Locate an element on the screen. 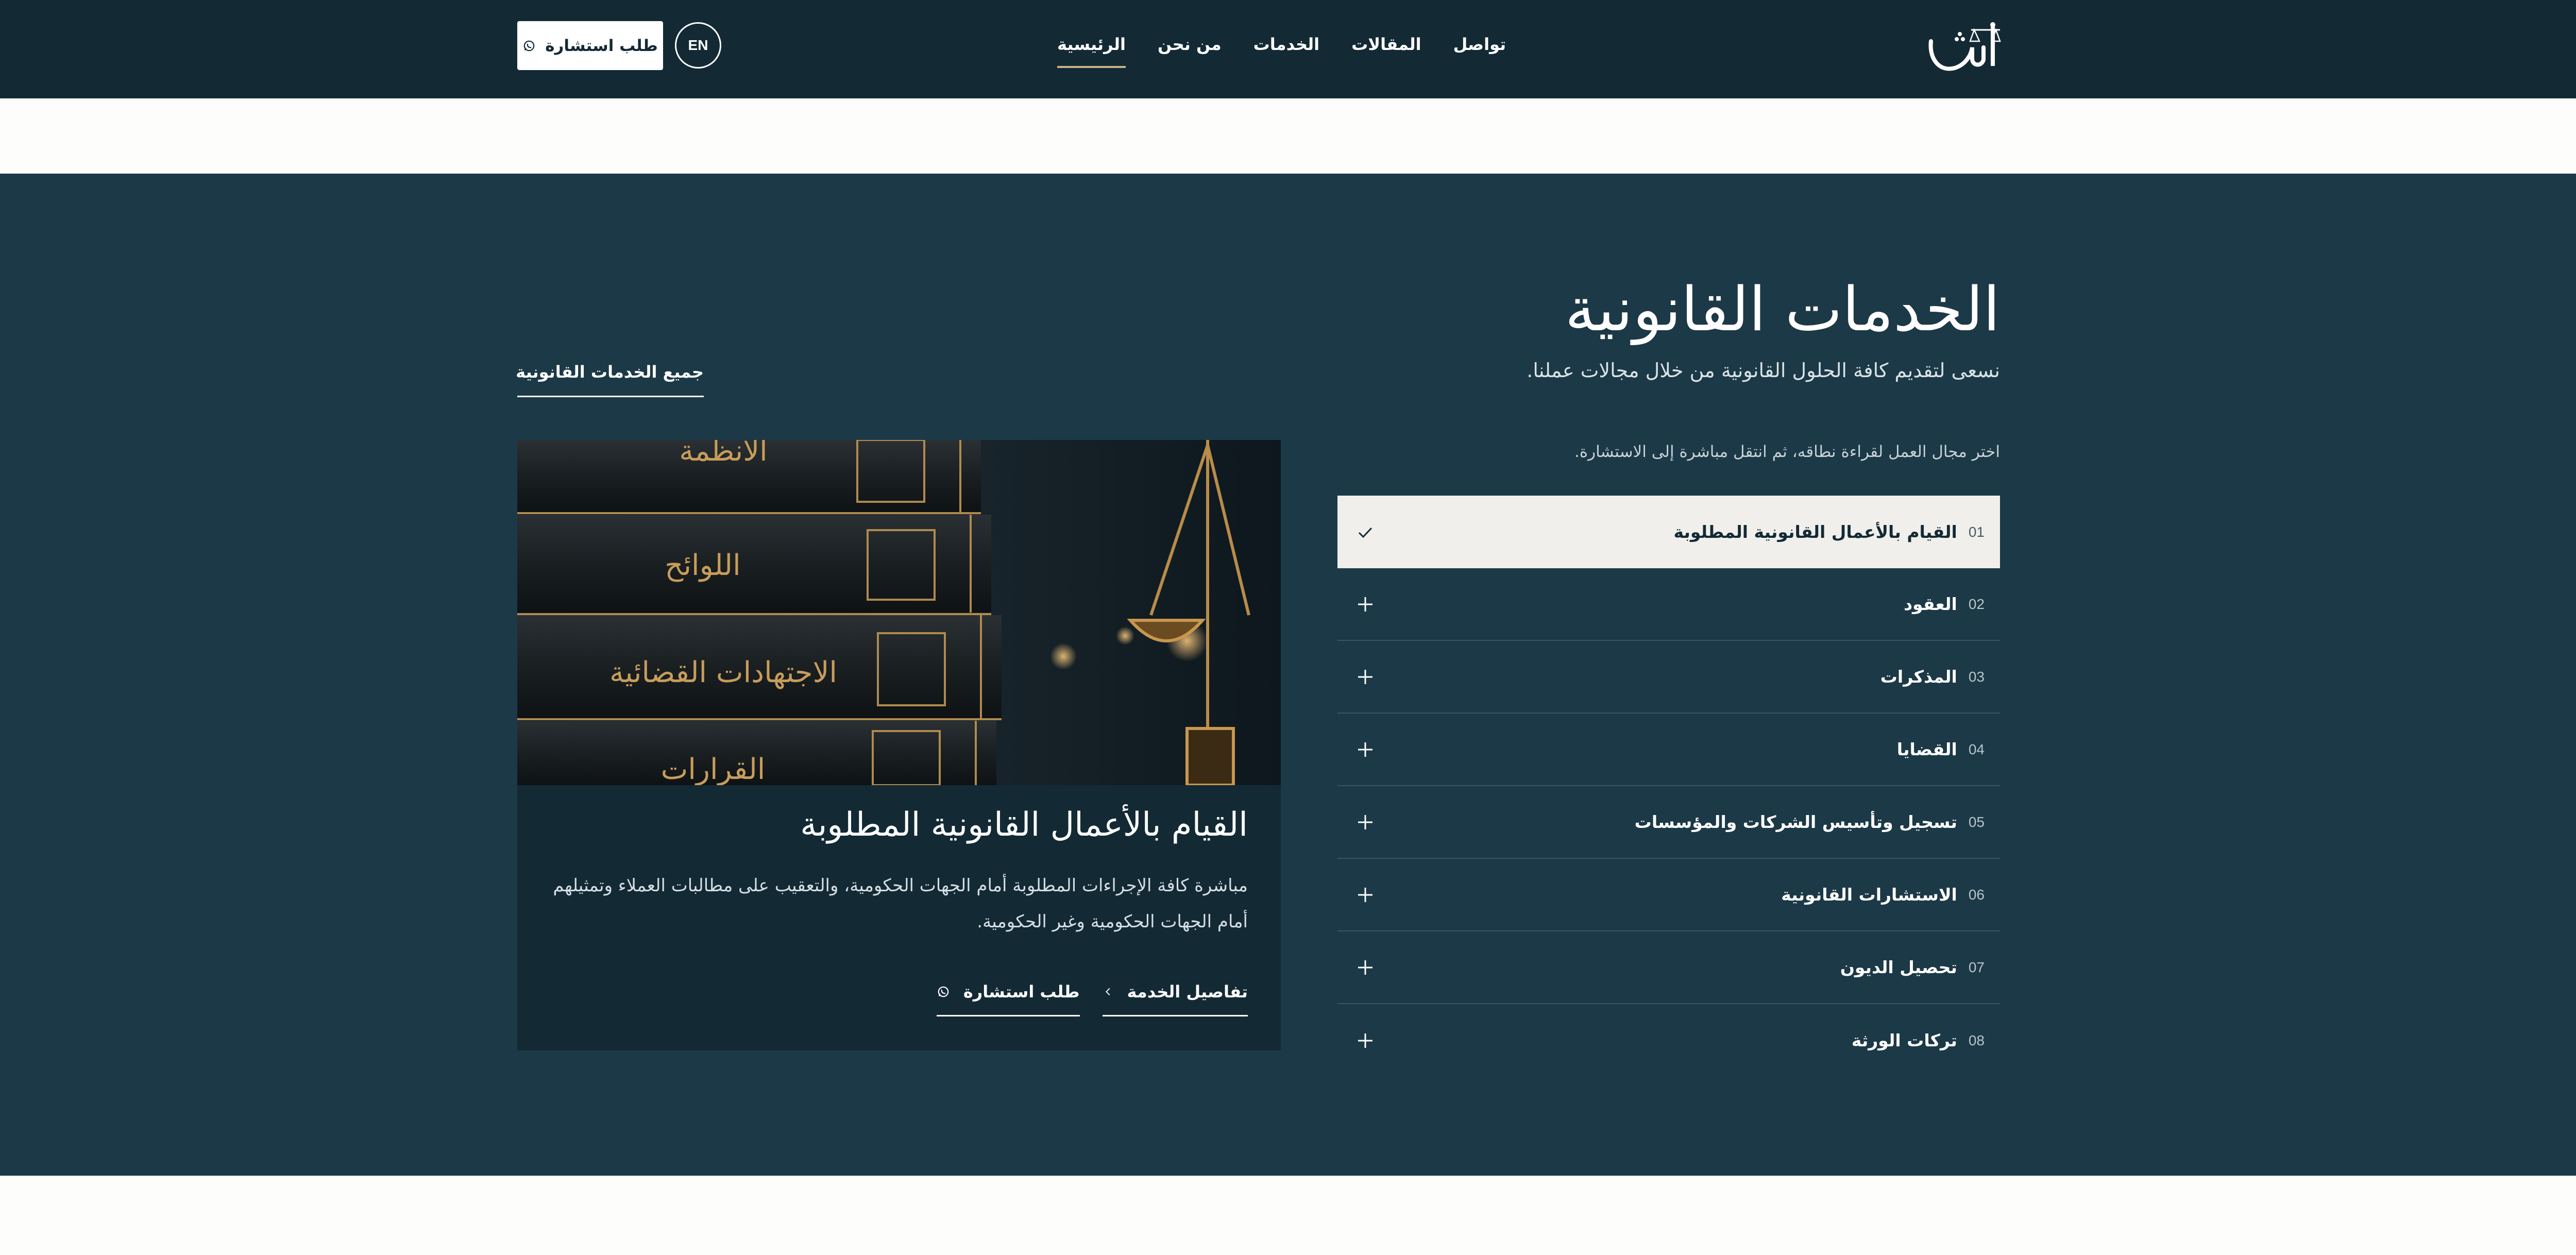 The image size is (2576, 1255). service-label: تركات الورثة is located at coordinates (1904, 1040).